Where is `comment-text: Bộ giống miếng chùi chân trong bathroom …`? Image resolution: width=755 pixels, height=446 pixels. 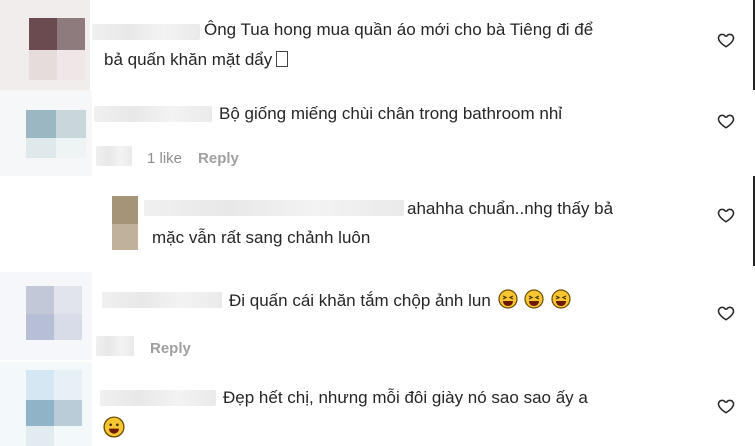 comment-text: Bộ giống miếng chùi chân trong bathroom … is located at coordinates (391, 113).